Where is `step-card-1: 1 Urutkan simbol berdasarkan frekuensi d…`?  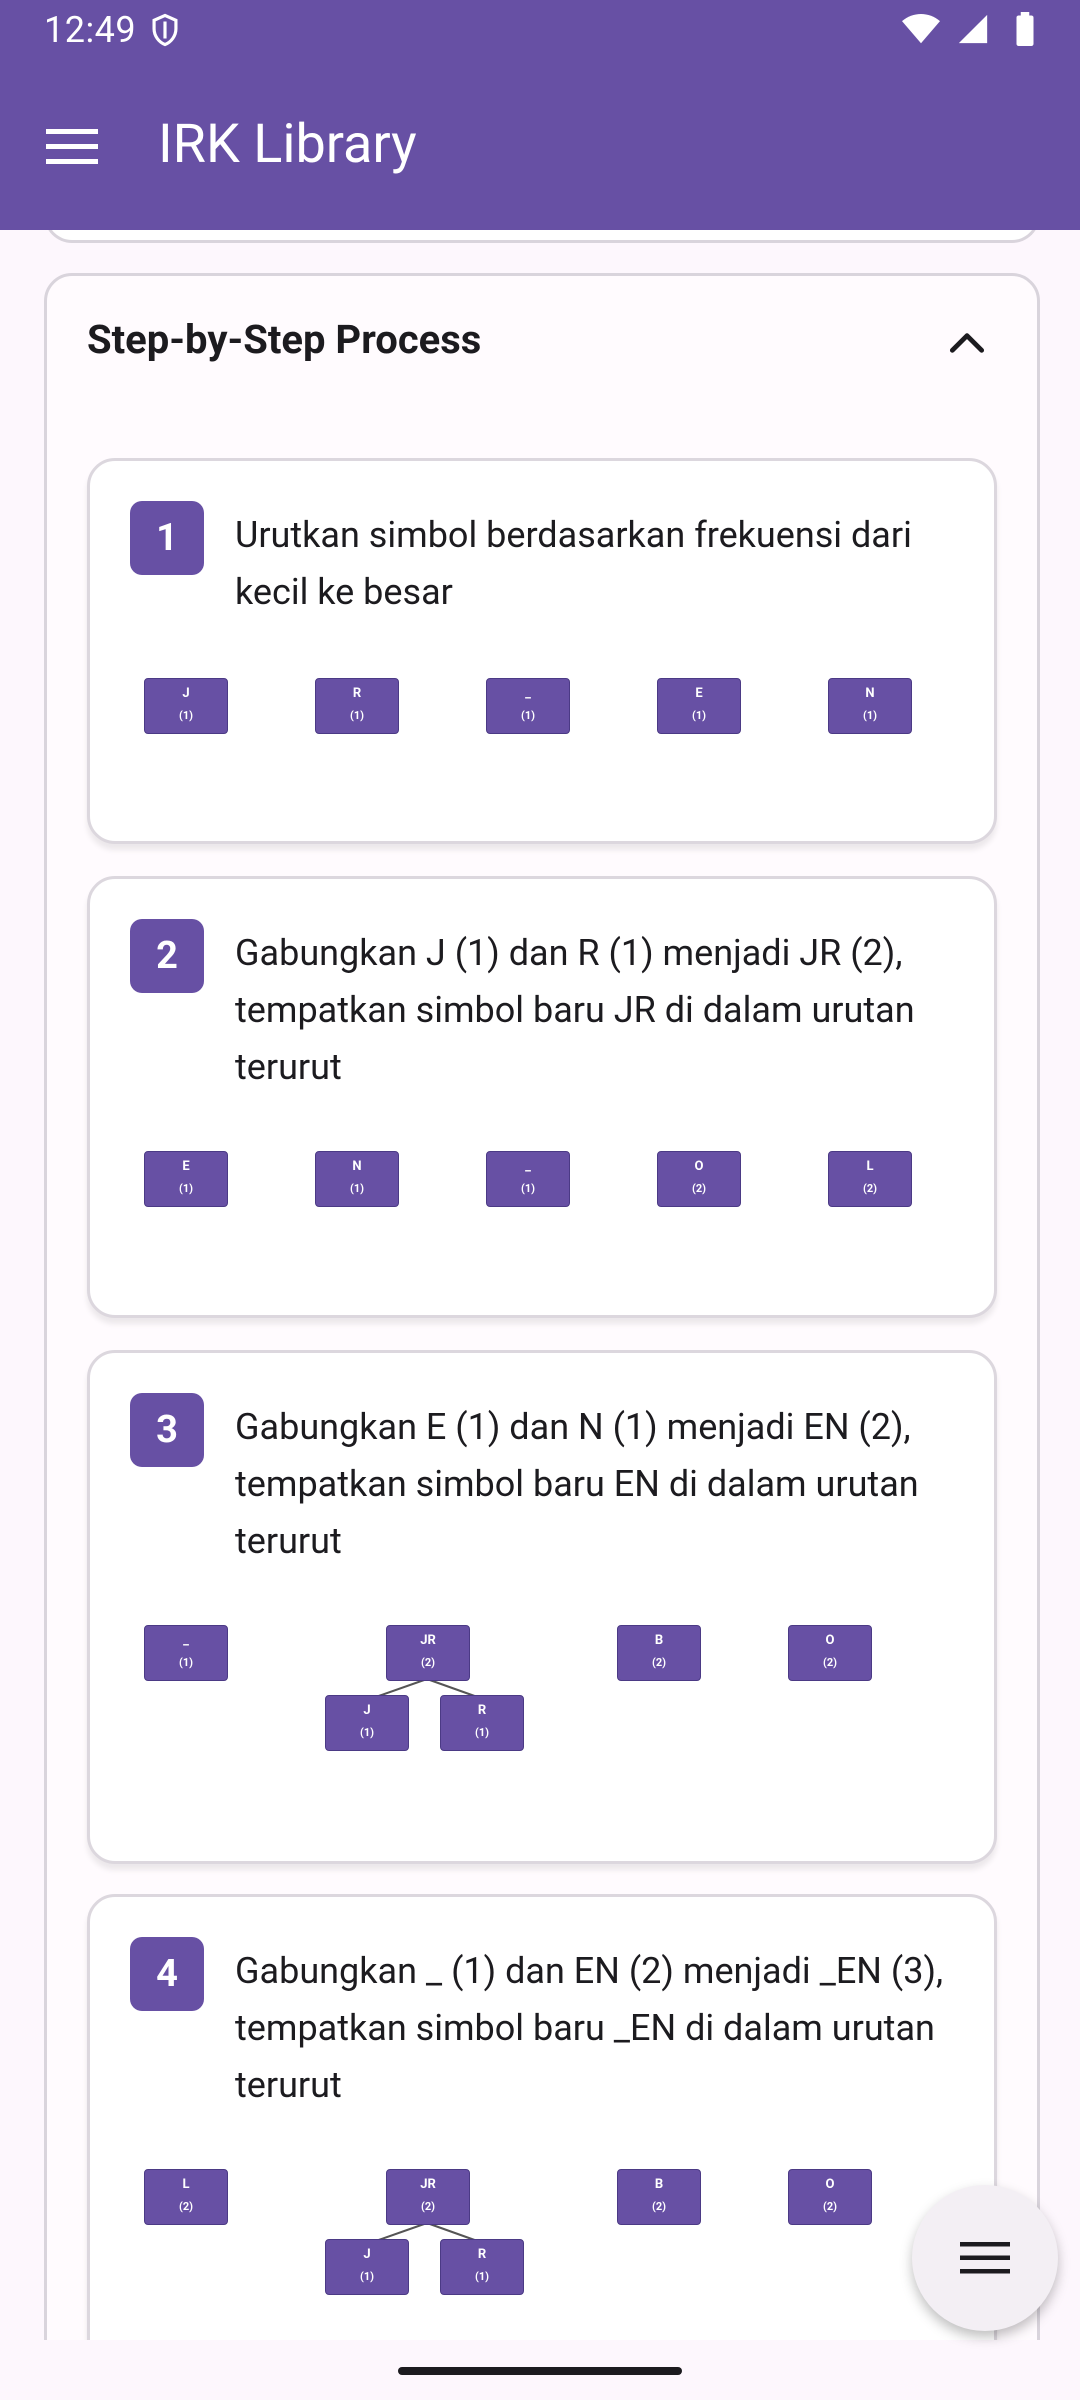 step-card-1: 1 Urutkan simbol berdasarkan frekuensi d… is located at coordinates (542, 651).